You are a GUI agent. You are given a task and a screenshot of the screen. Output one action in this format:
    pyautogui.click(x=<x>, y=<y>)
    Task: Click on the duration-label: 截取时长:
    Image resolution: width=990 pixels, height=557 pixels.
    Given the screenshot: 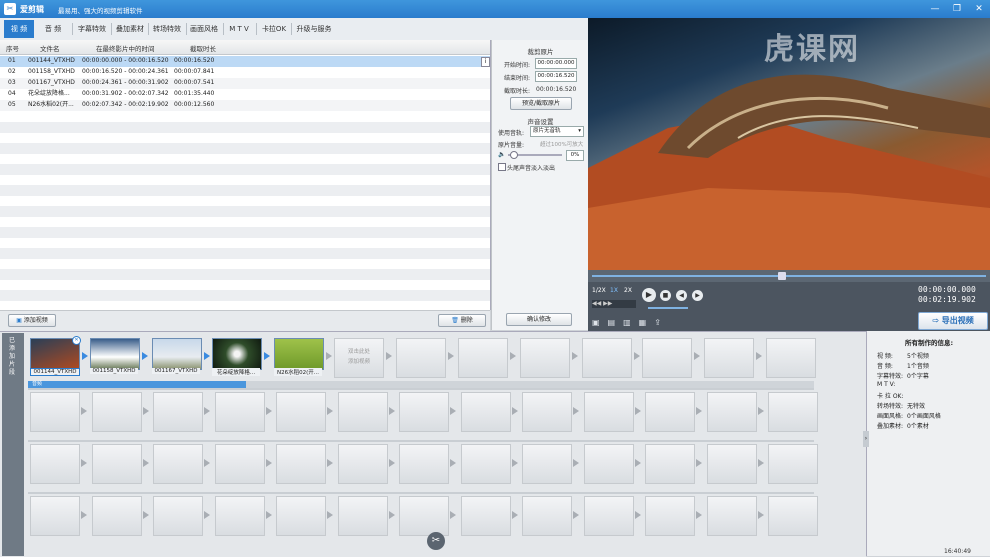 What is the action you would take?
    pyautogui.click(x=517, y=91)
    